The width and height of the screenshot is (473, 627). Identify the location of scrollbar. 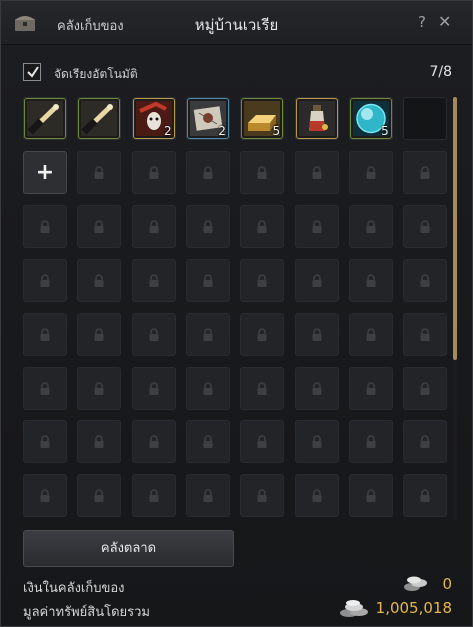
(455, 309).